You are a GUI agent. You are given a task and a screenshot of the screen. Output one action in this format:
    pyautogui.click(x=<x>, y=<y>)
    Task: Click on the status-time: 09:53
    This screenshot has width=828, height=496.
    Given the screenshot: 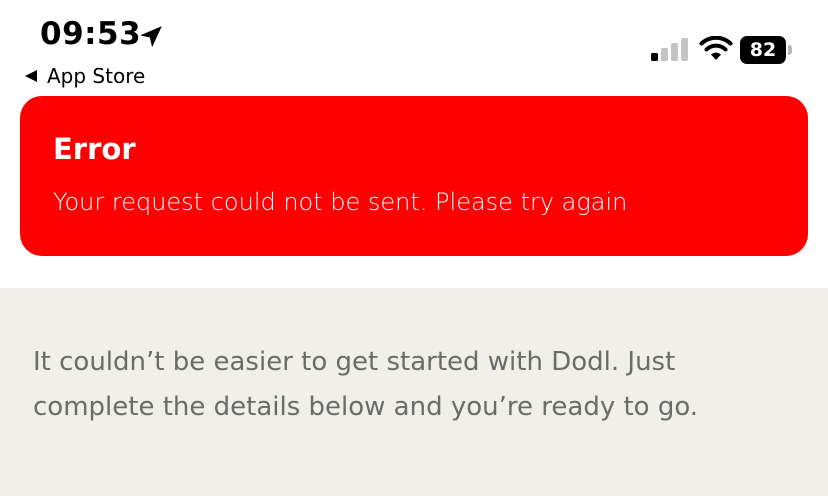 What is the action you would take?
    pyautogui.click(x=91, y=34)
    